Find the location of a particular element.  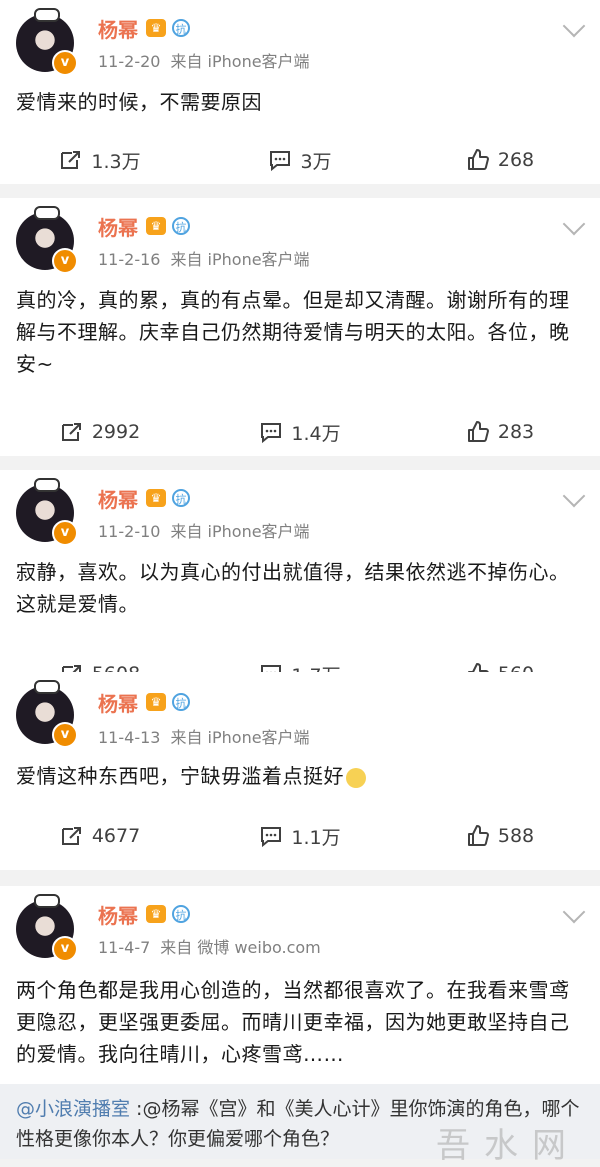

post-meta: 11-2-20 来自 iPhone客户端 is located at coordinates (204, 60).